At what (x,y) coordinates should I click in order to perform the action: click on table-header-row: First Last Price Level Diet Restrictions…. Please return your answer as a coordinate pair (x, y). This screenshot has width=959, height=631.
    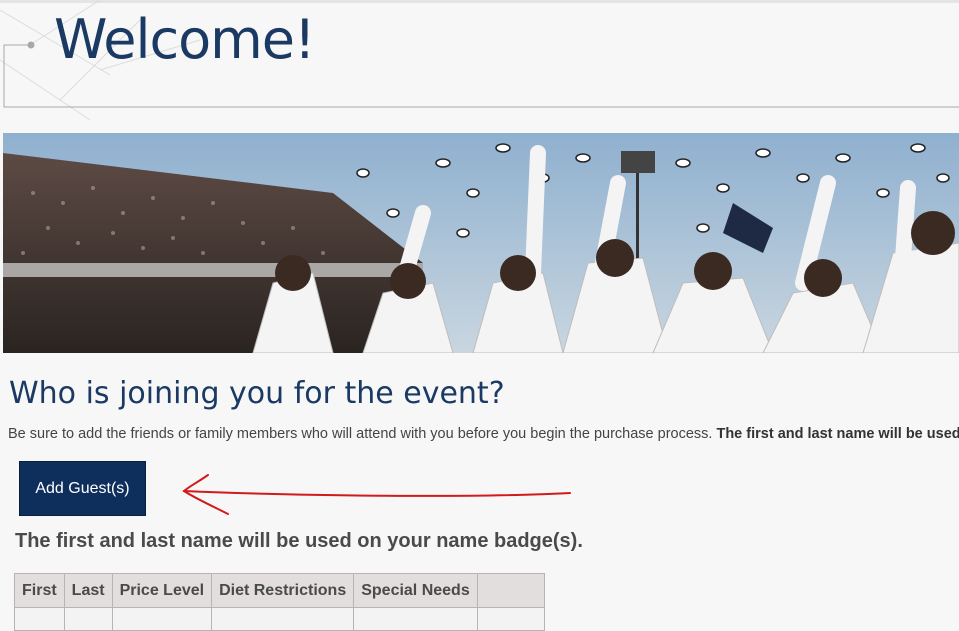
    Looking at the image, I should click on (279, 590).